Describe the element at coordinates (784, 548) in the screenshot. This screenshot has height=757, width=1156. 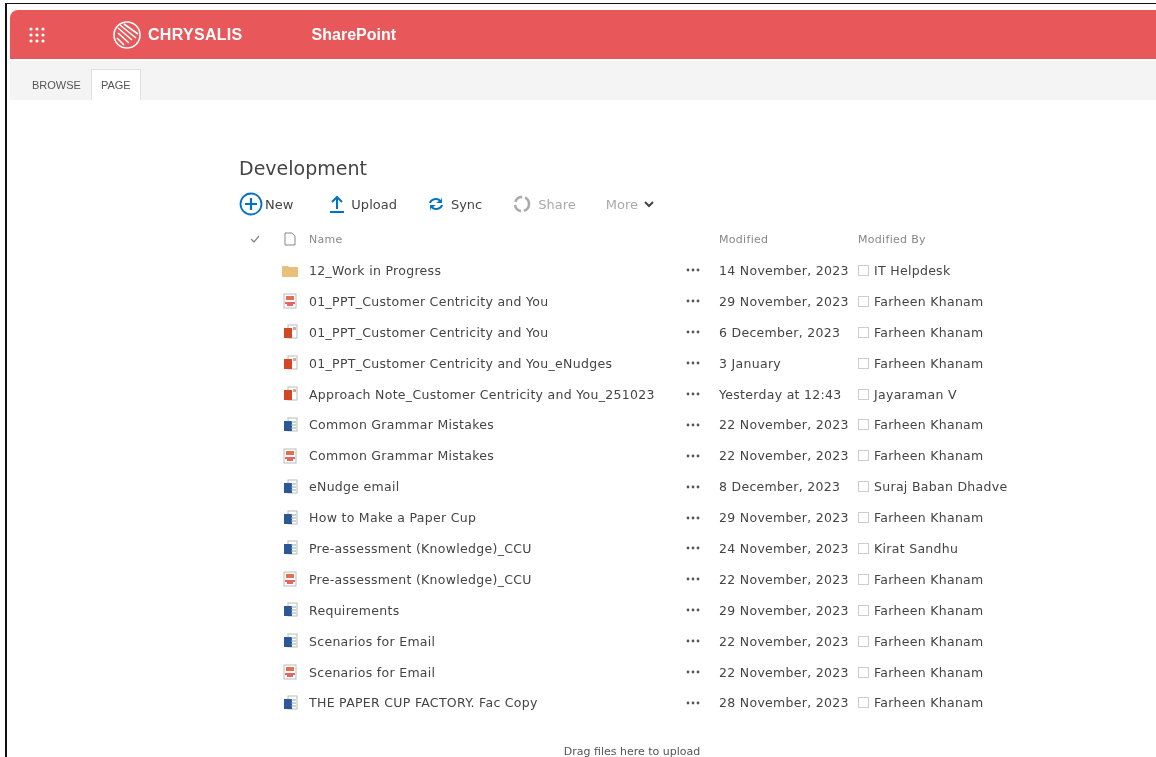
I see `modified-date: 24 November, 2023` at that location.